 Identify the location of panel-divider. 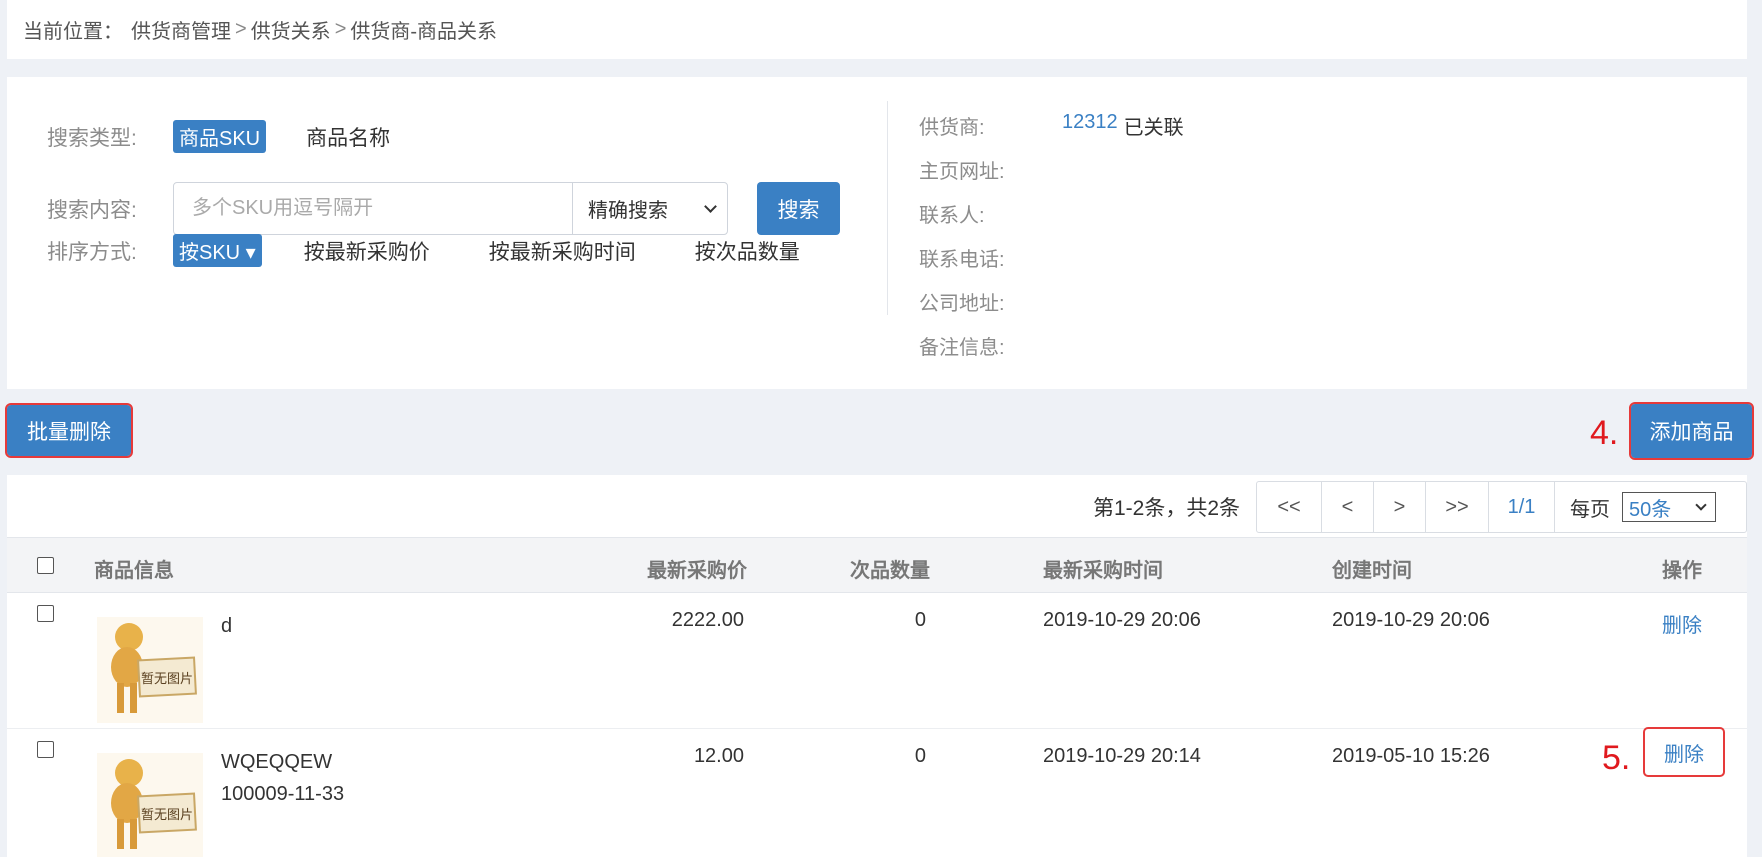
(887, 208).